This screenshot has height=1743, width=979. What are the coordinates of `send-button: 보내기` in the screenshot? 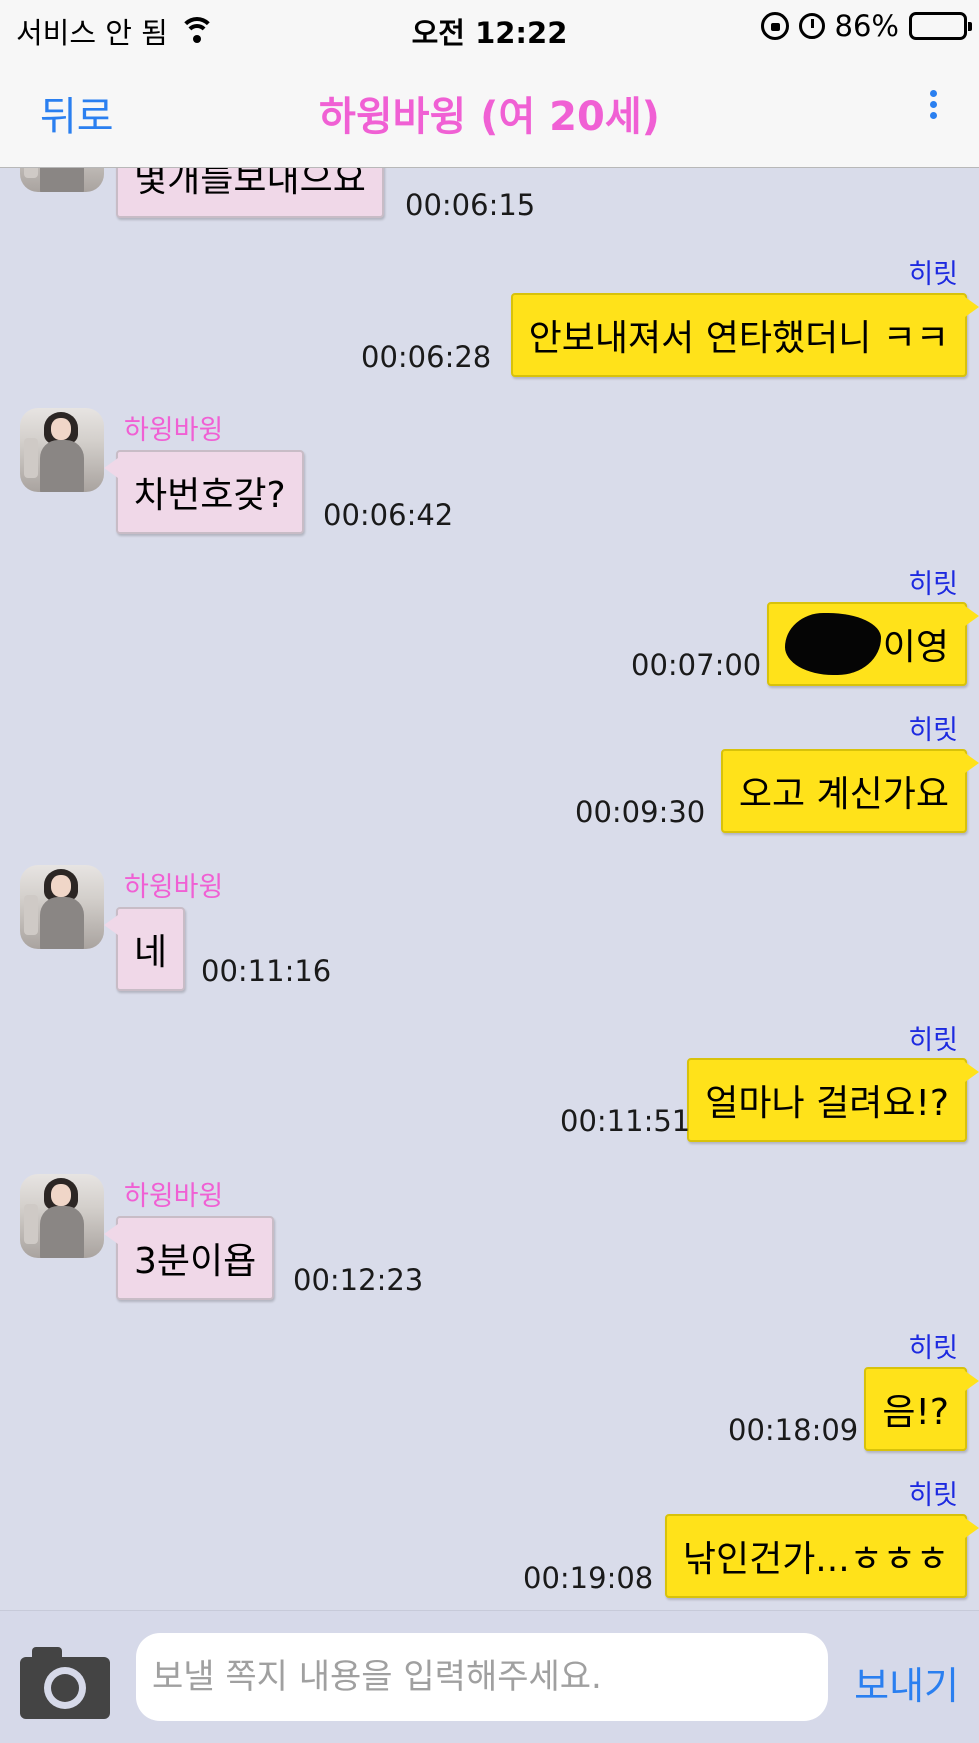 It's located at (906, 1682).